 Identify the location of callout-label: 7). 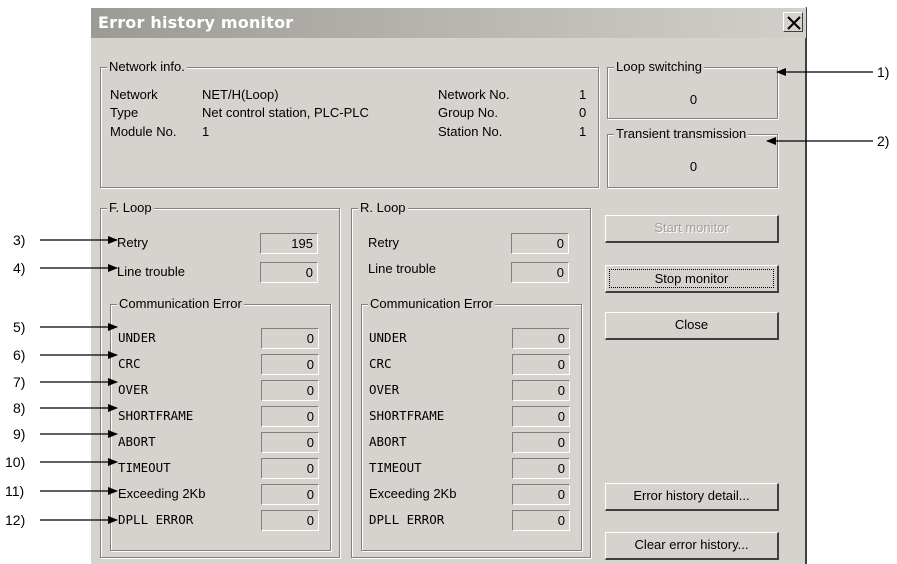
(19, 382).